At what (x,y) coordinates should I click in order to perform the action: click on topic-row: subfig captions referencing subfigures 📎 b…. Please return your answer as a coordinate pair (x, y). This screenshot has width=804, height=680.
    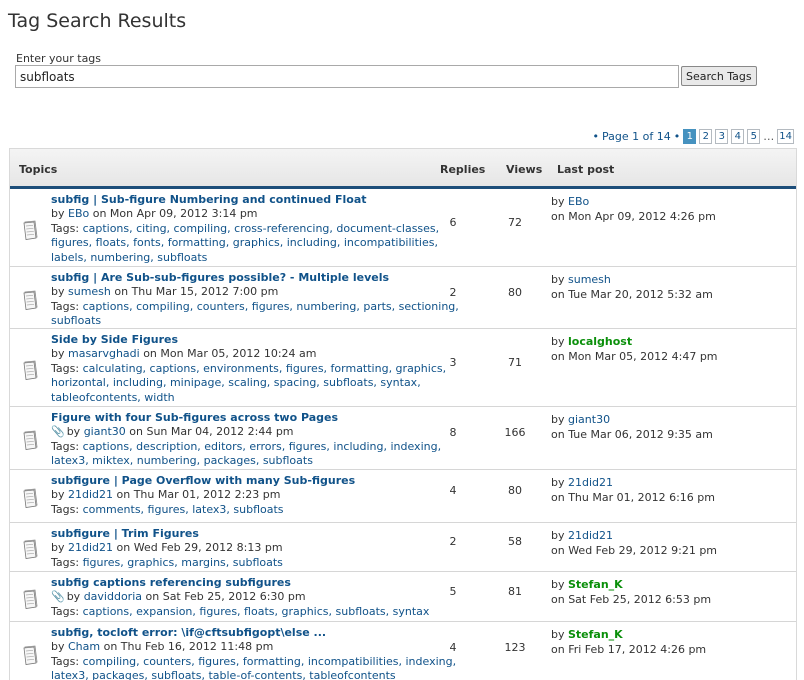
    Looking at the image, I should click on (403, 597).